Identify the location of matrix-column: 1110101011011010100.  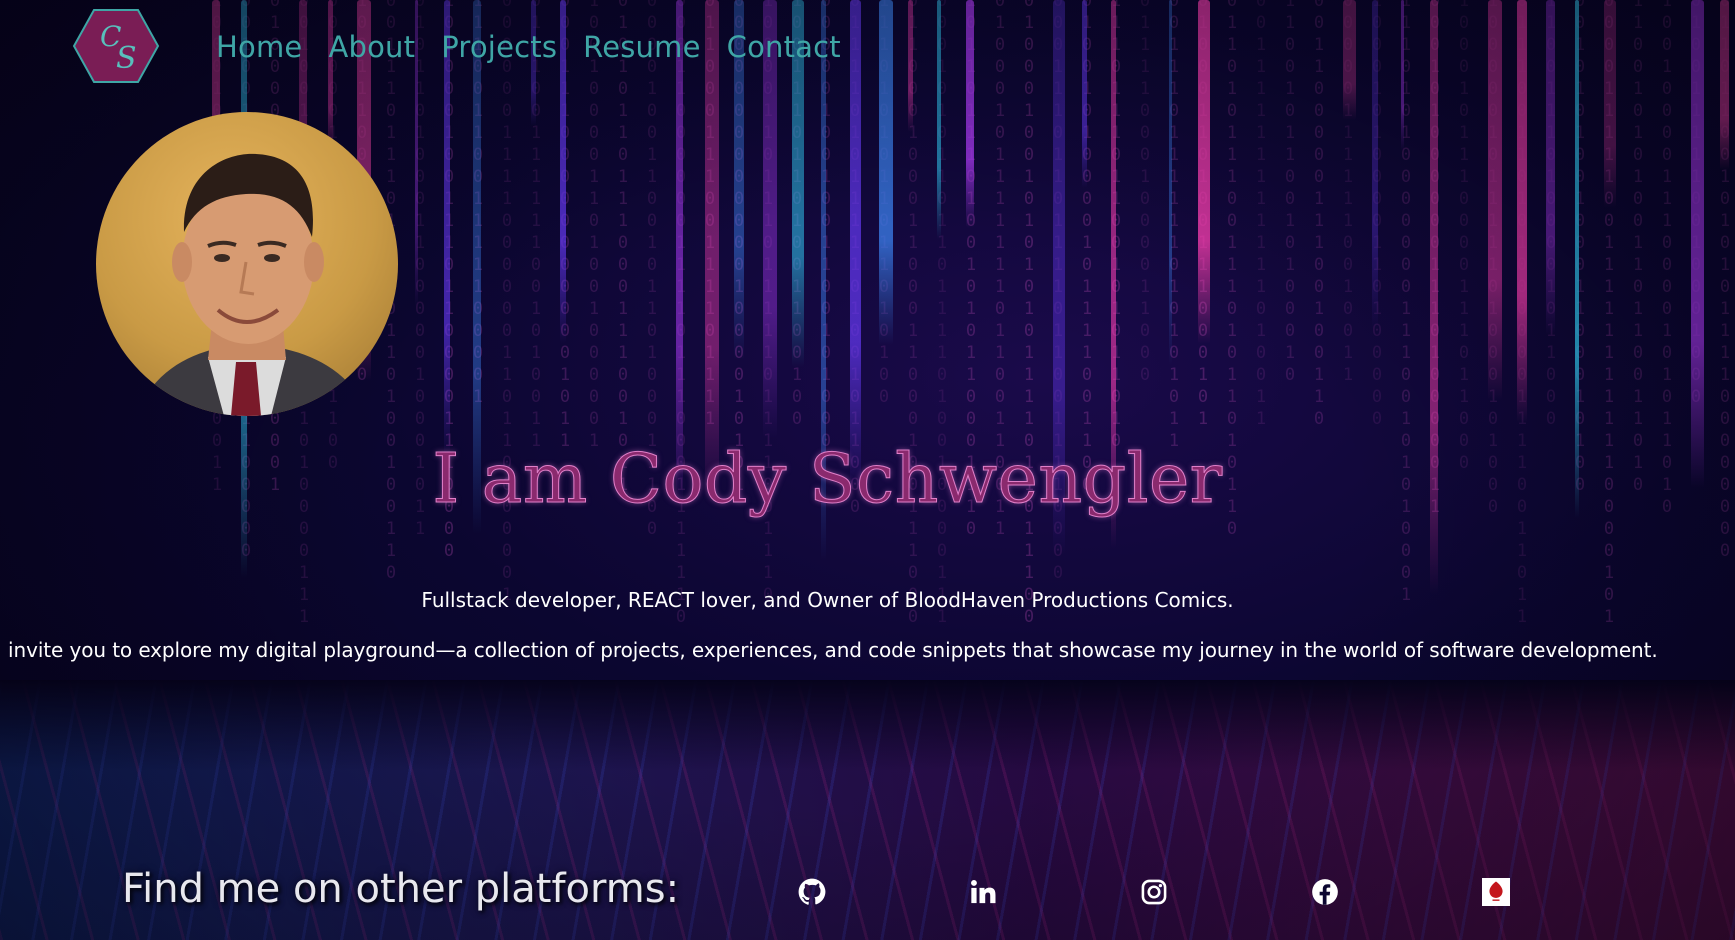
(884, 203).